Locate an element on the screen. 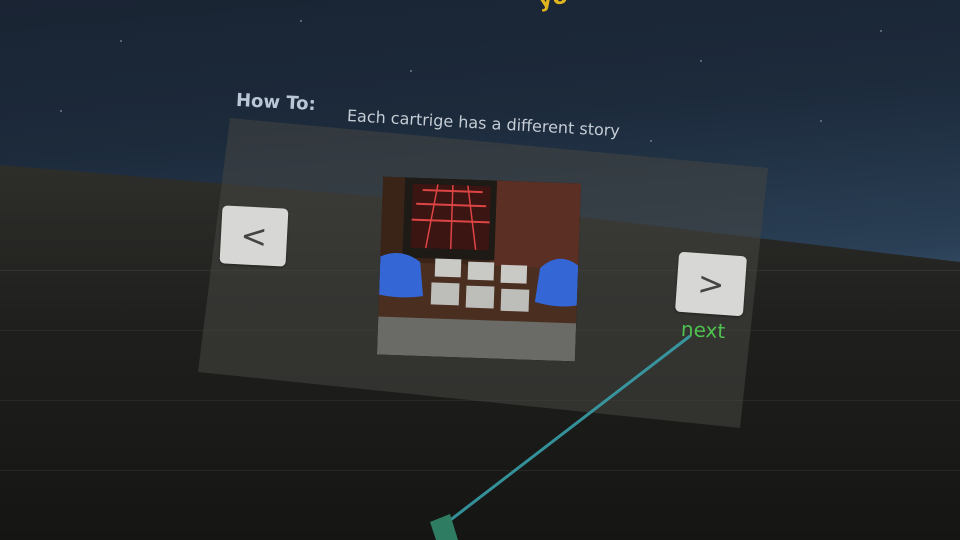  next-button: > is located at coordinates (711, 284).